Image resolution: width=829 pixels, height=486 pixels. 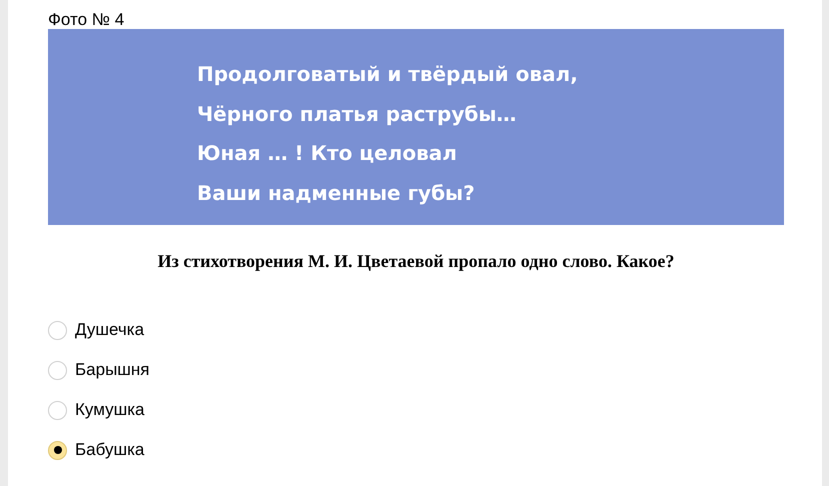 I want to click on question-text: Из стихотворения М. И. Цветаевой пропало одно слово. Какое?, so click(x=416, y=262).